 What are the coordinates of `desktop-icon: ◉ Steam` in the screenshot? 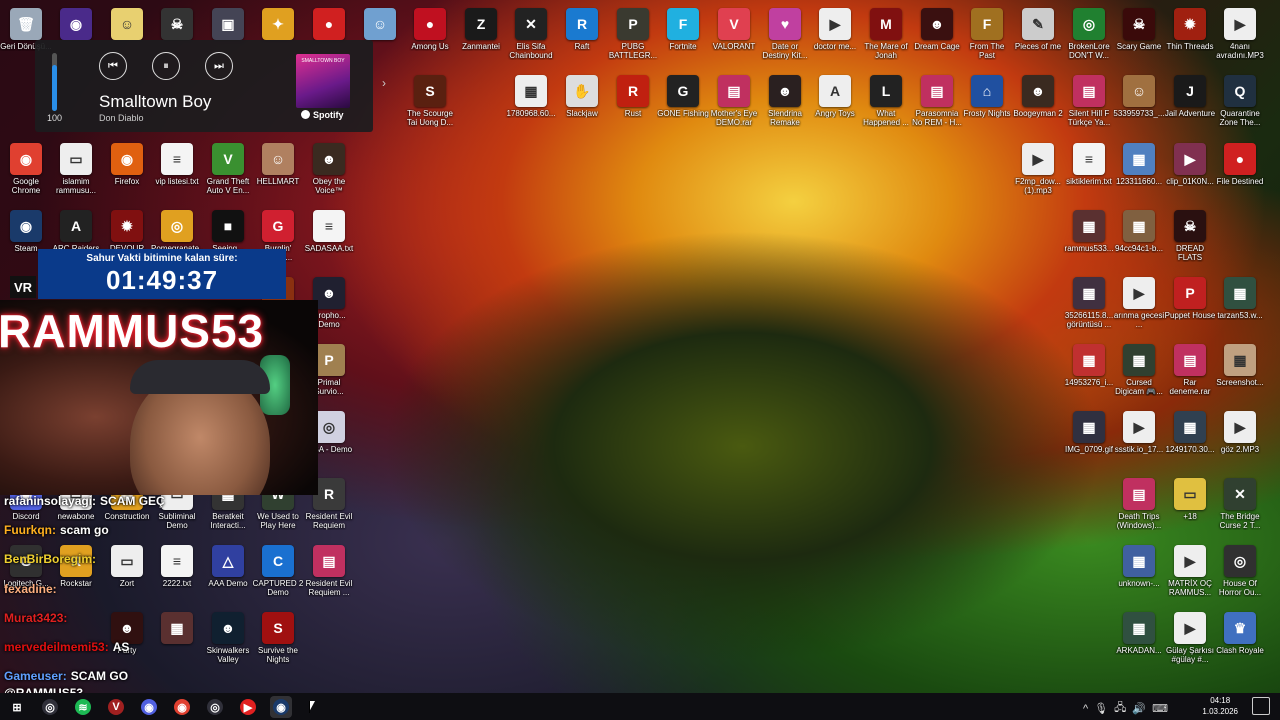 It's located at (26, 229).